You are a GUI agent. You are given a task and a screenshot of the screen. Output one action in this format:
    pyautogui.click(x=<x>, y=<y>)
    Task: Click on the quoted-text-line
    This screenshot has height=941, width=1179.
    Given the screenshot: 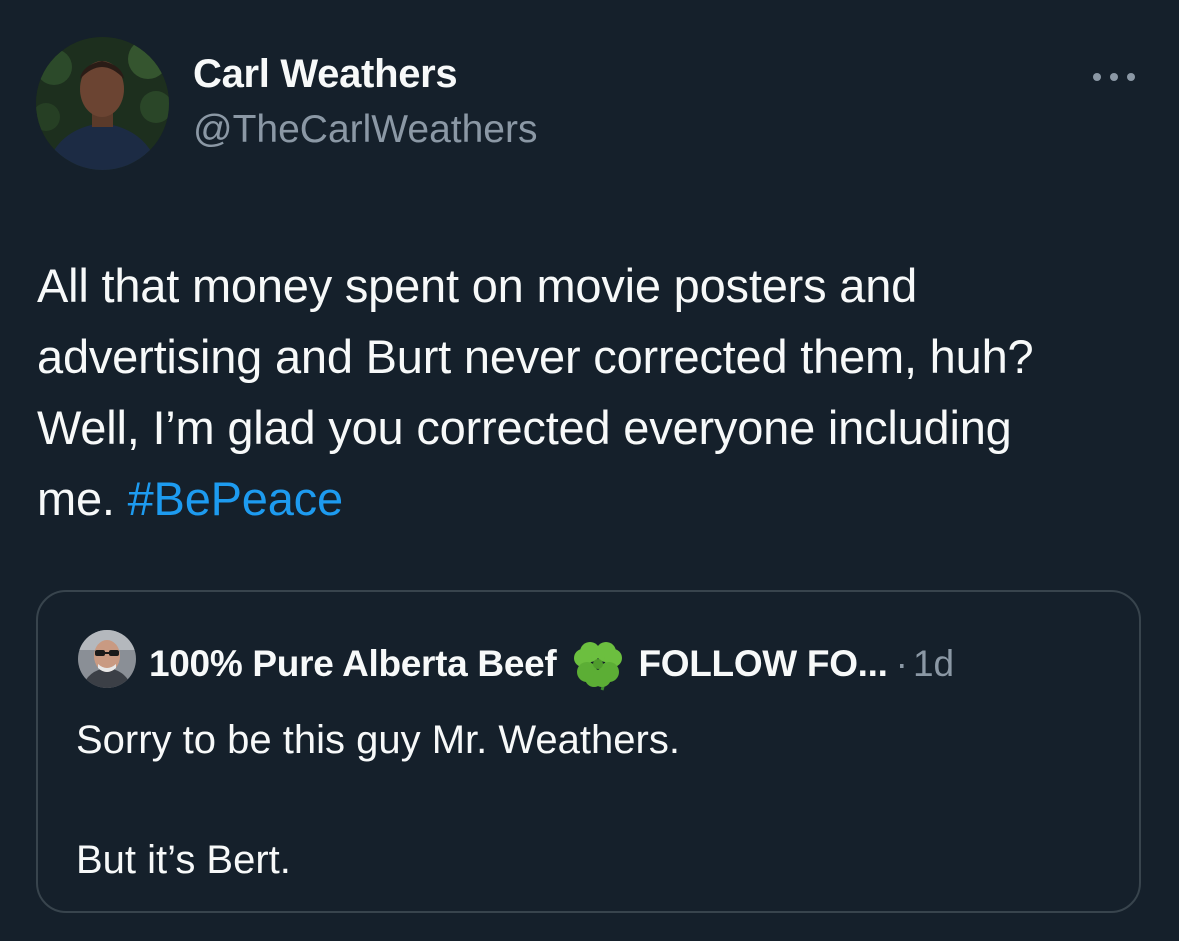 What is the action you would take?
    pyautogui.click(x=378, y=800)
    